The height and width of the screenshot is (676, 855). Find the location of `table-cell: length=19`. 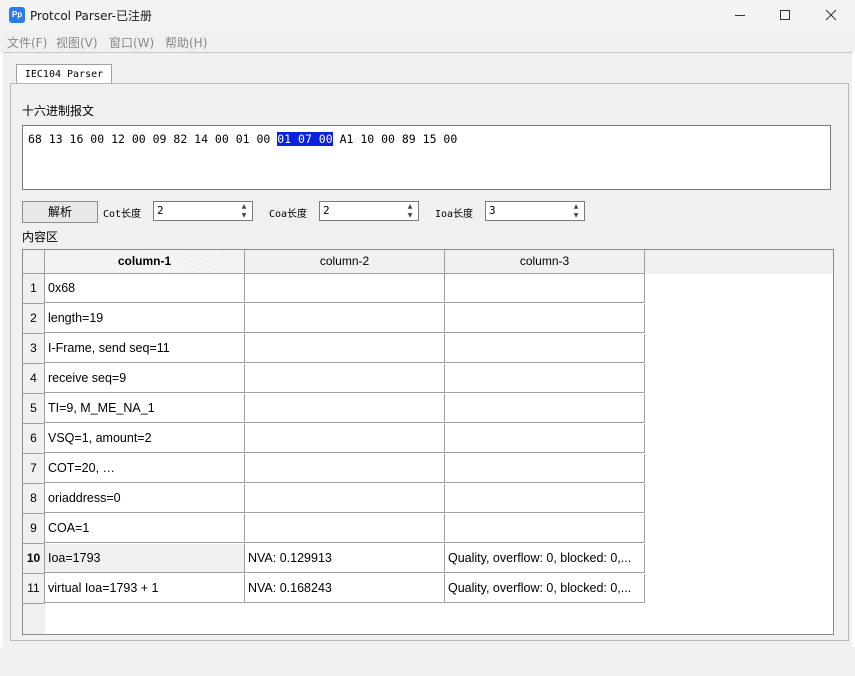

table-cell: length=19 is located at coordinates (145, 318).